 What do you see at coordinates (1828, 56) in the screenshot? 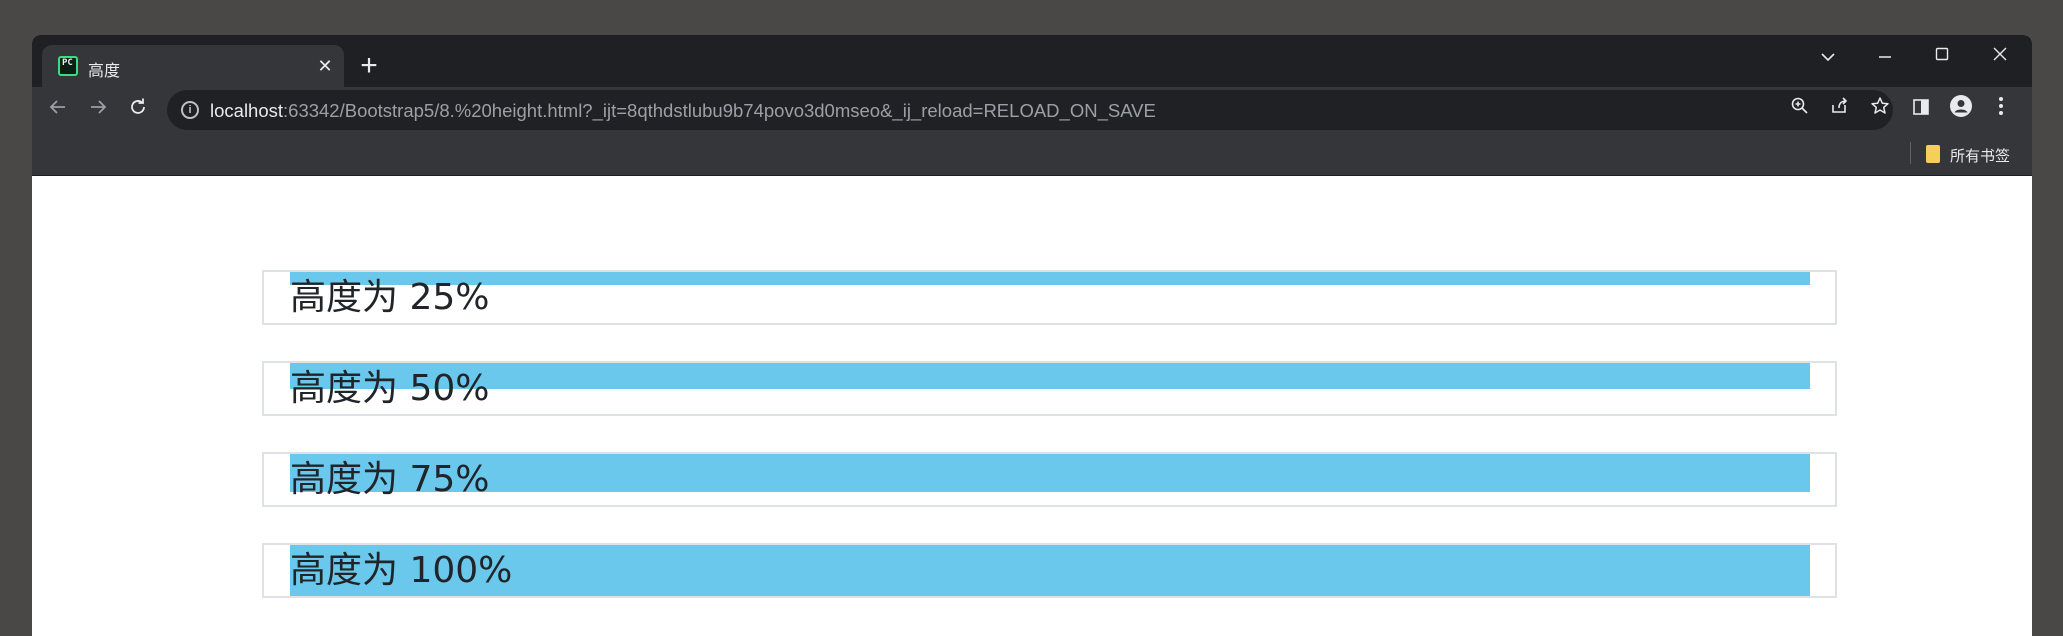
I see `tab-search-chevron-down-icon` at bounding box center [1828, 56].